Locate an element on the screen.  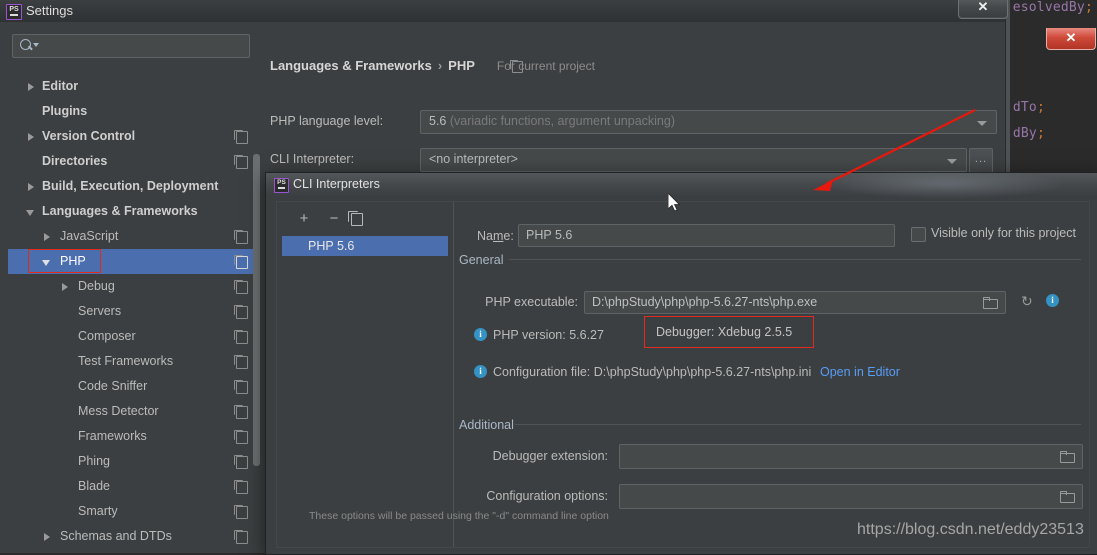
sidebar-item-javascript: JavaScript is located at coordinates (134, 236).